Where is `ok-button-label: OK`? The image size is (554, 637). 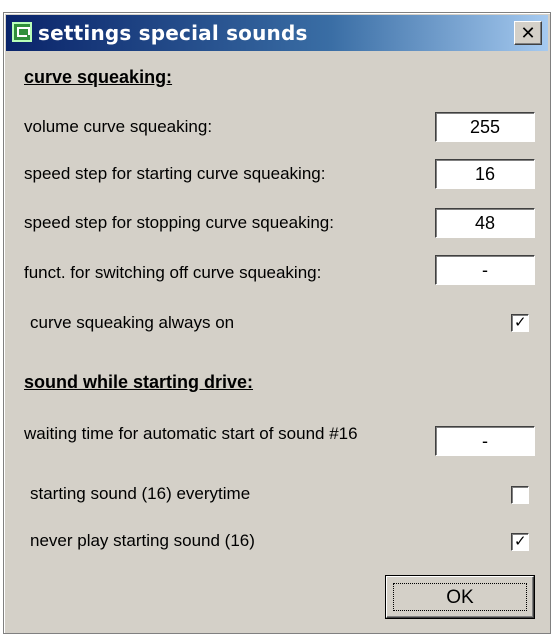
ok-button-label: OK is located at coordinates (460, 597).